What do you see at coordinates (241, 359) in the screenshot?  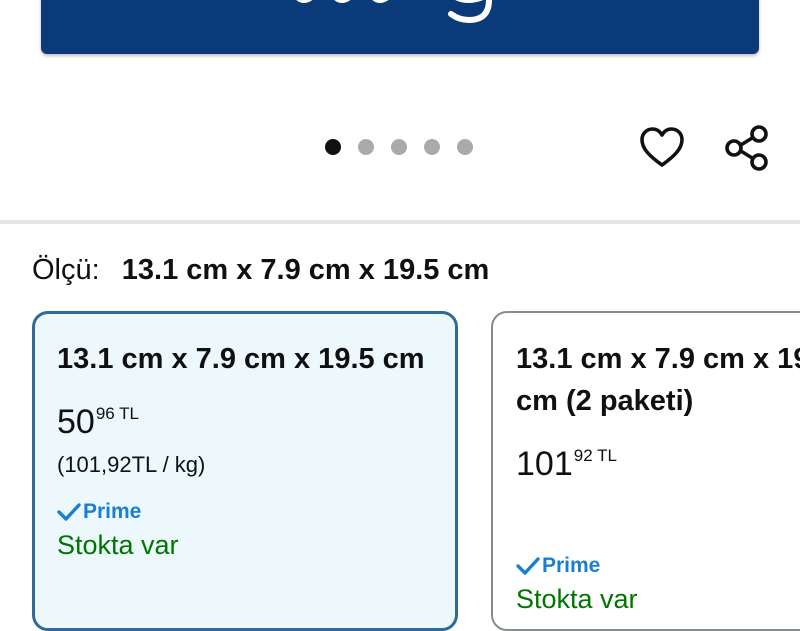 I see `size-option-title: 13.1 cm x 7.9 cm x 19.5 cm` at bounding box center [241, 359].